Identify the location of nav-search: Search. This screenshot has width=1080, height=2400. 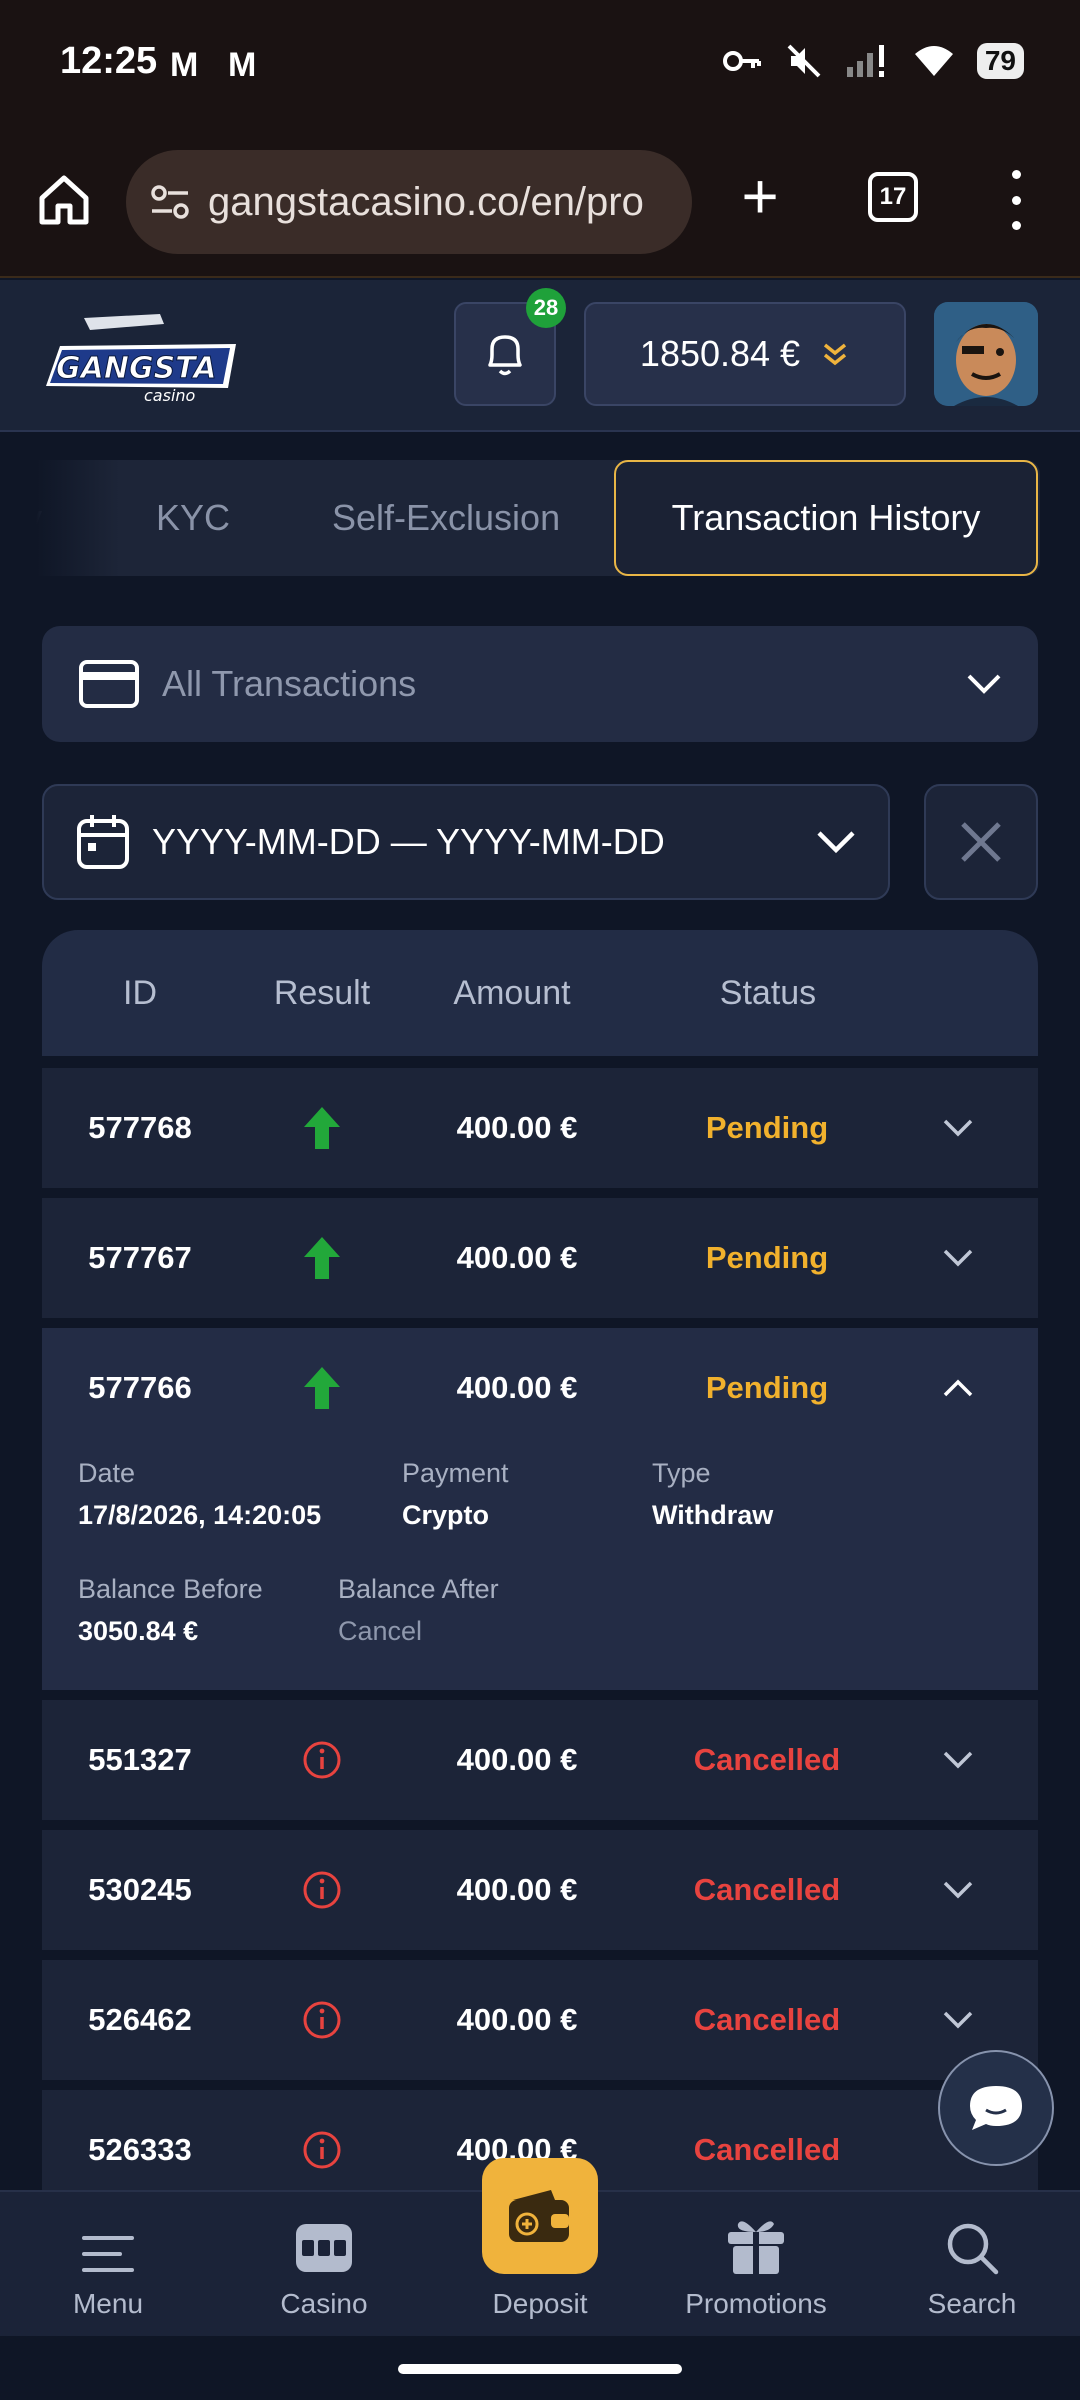
(972, 2265).